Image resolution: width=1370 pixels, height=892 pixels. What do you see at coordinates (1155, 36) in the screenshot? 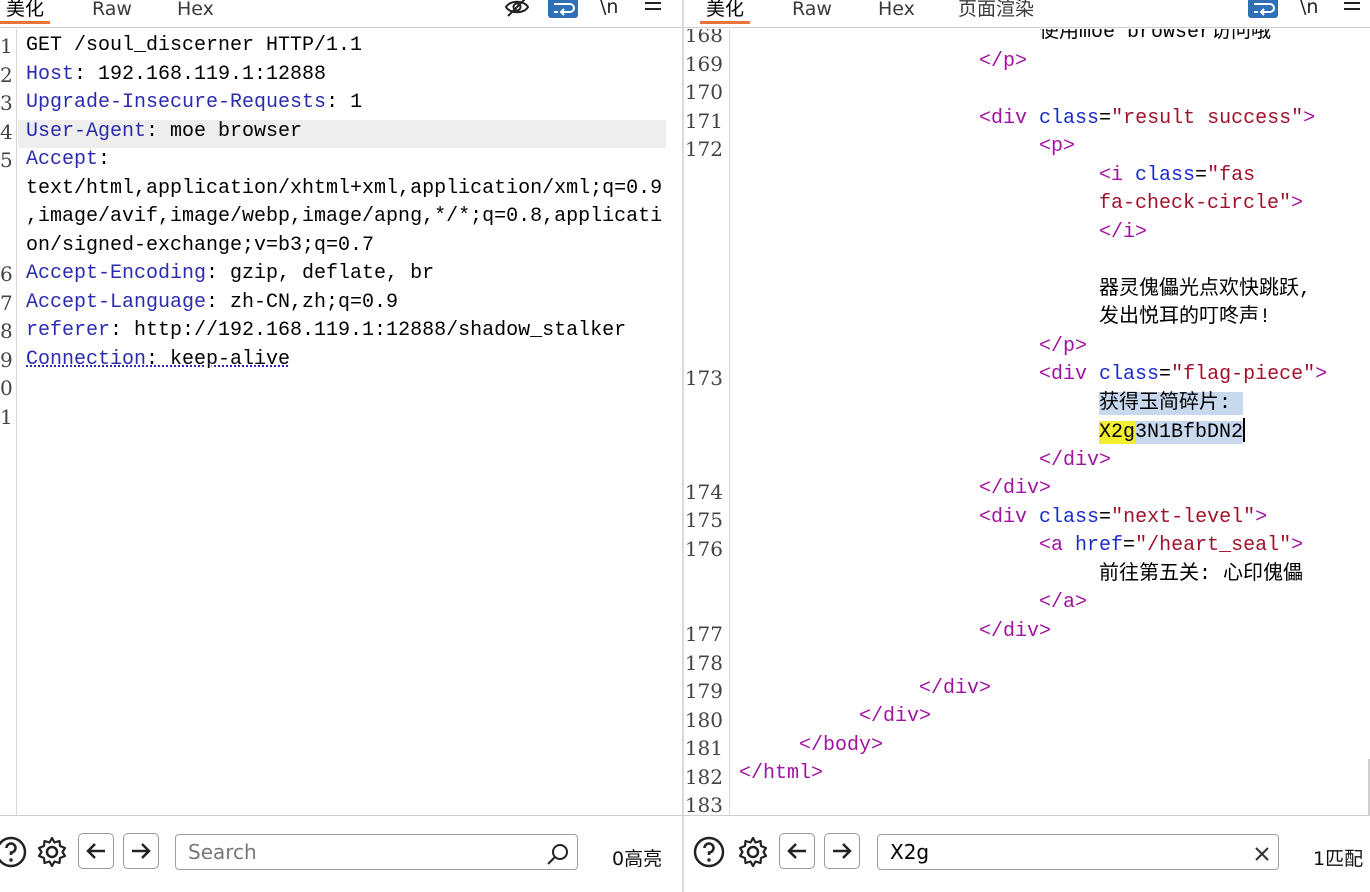
I see `code-text: 使用moe browser访问哦` at bounding box center [1155, 36].